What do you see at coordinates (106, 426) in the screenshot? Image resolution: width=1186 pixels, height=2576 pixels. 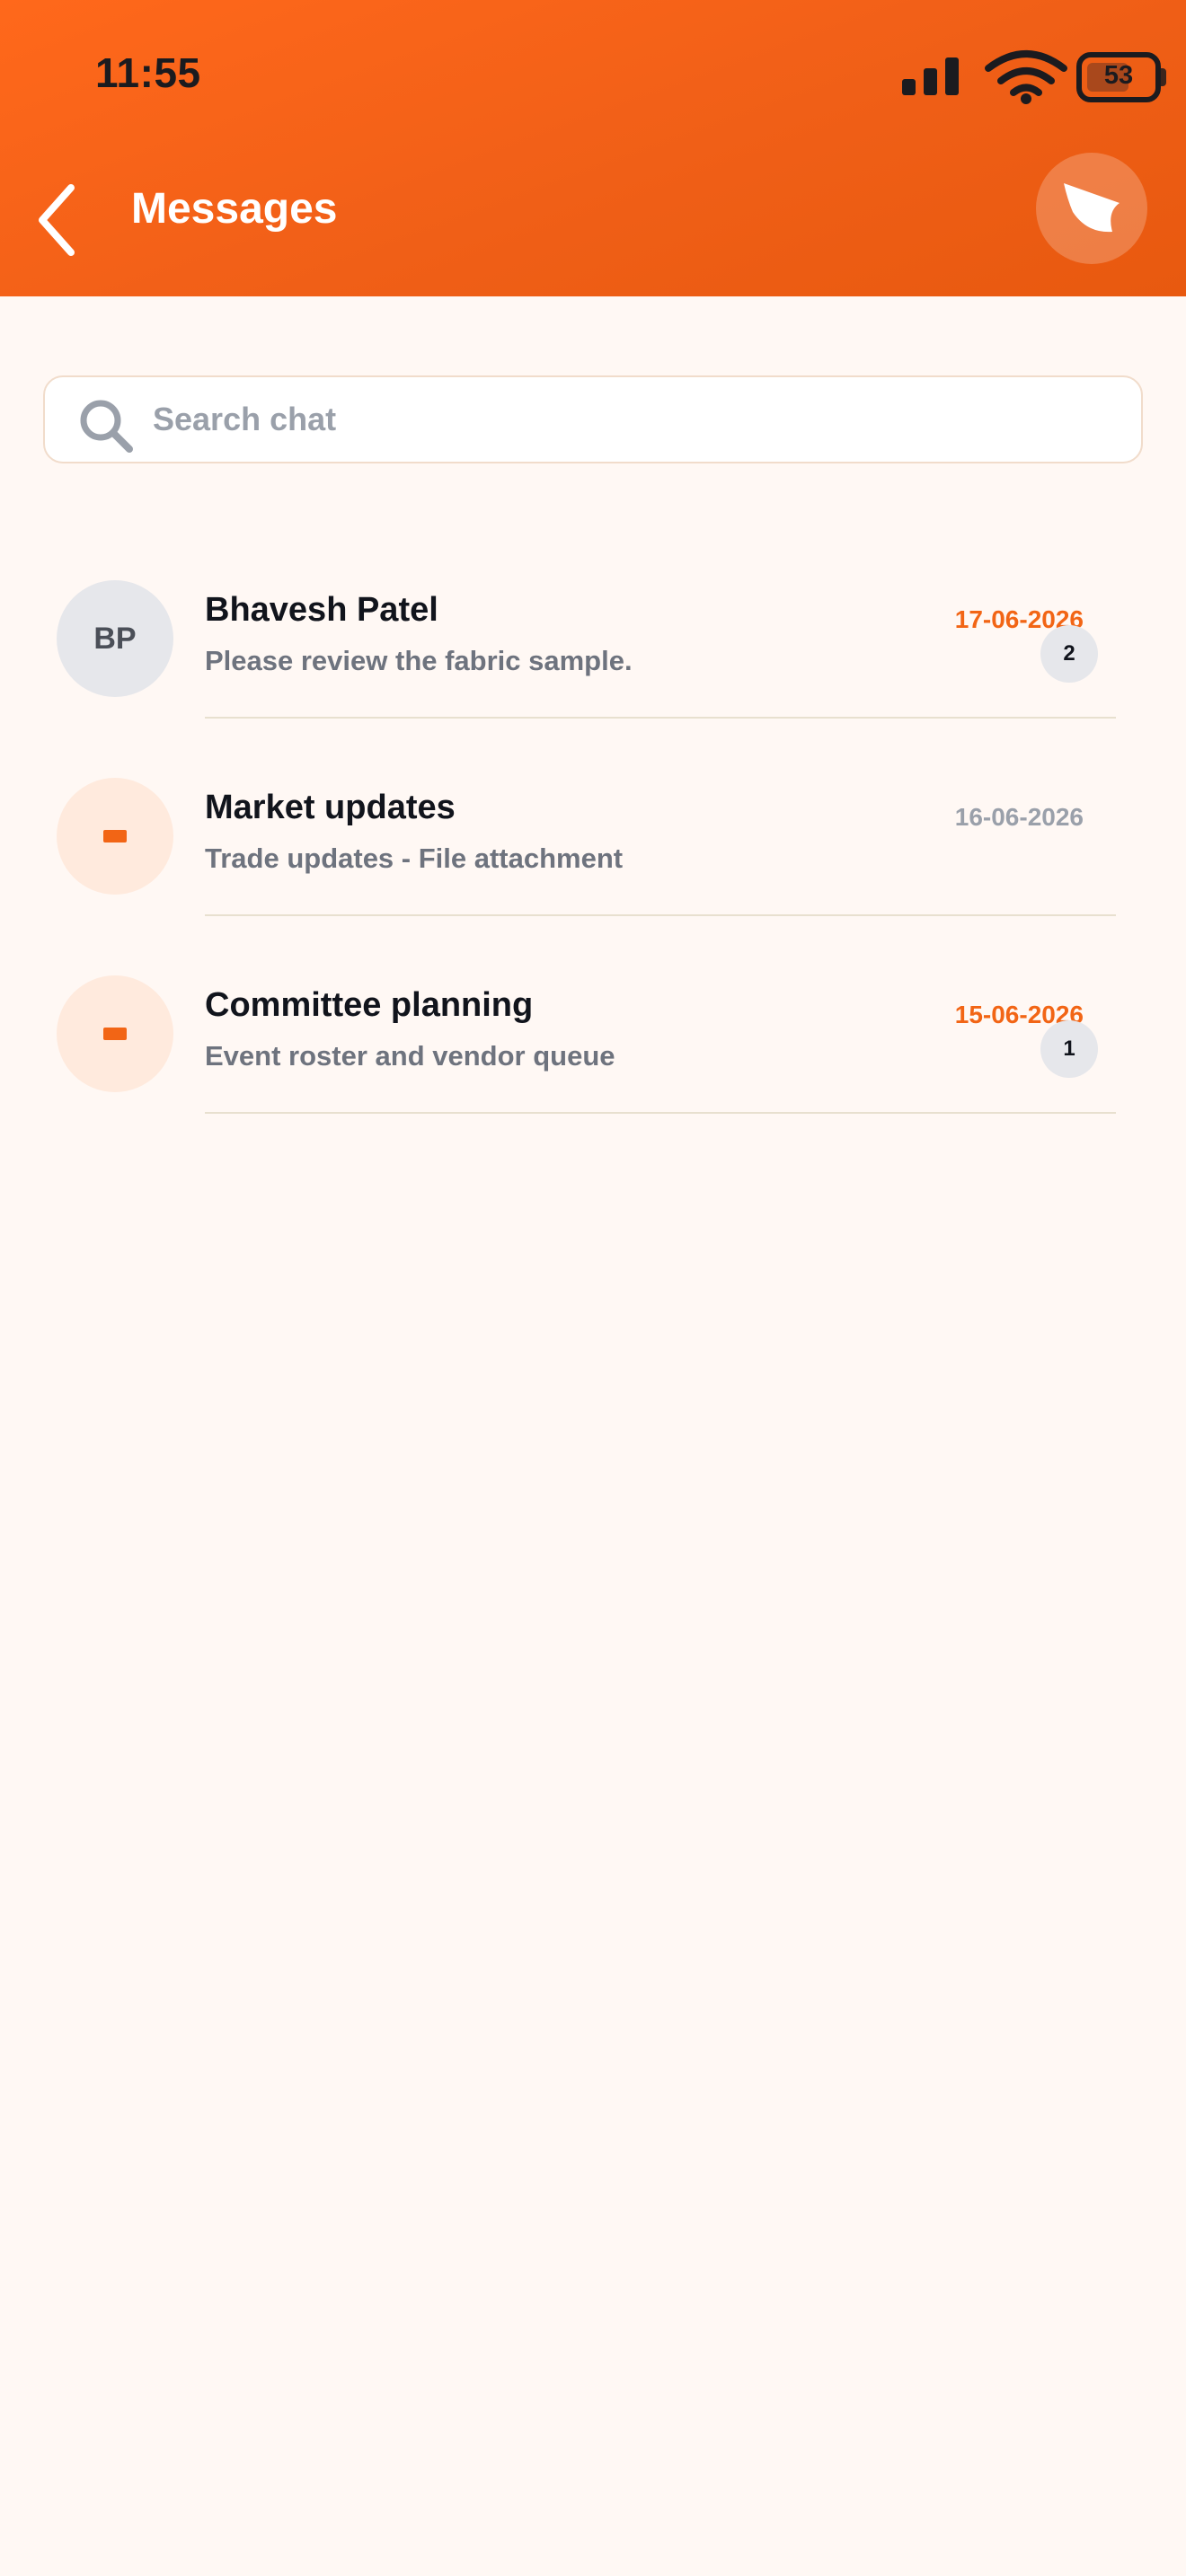 I see `search-icon` at bounding box center [106, 426].